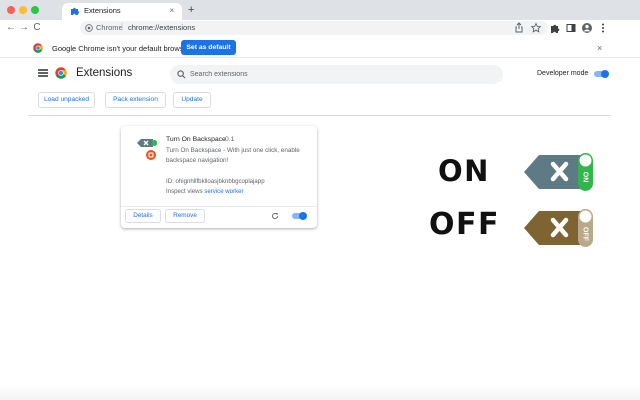 This screenshot has width=640, height=400. Describe the element at coordinates (135, 100) in the screenshot. I see `pack-extension-button: Pack extension` at that location.